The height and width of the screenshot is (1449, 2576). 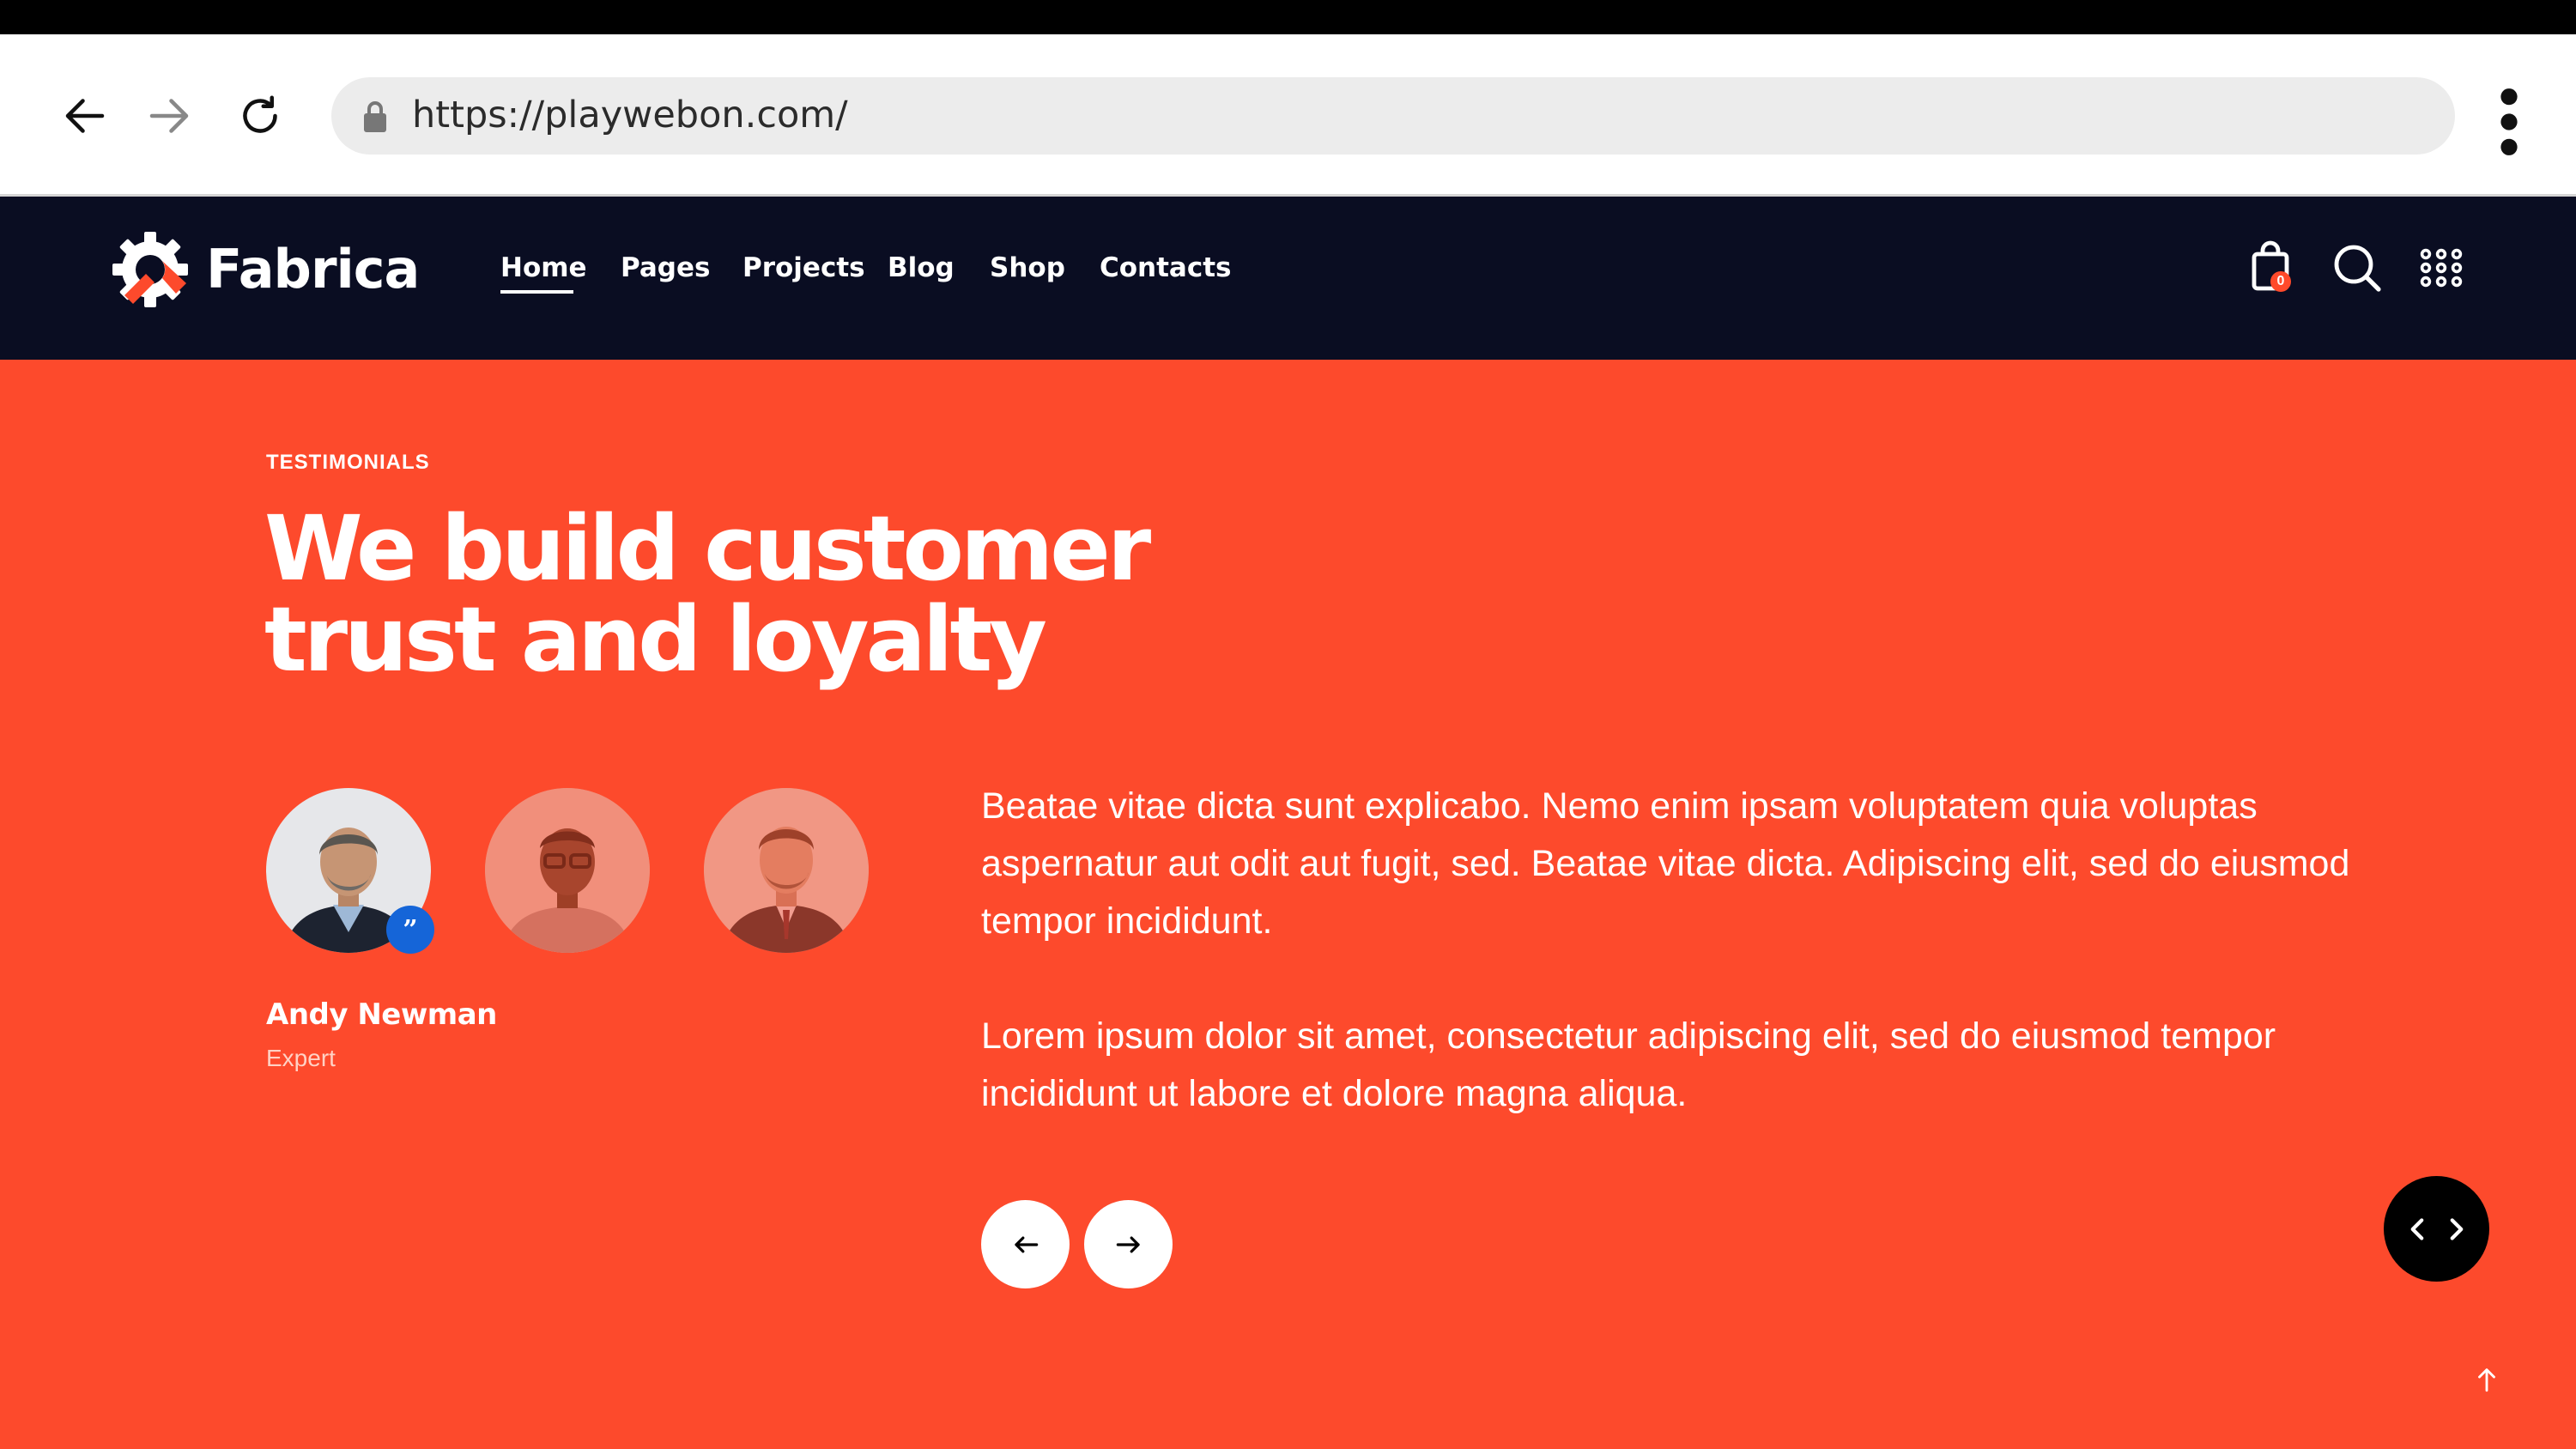 What do you see at coordinates (313, 269) in the screenshot?
I see `logo-text: Fabrica` at bounding box center [313, 269].